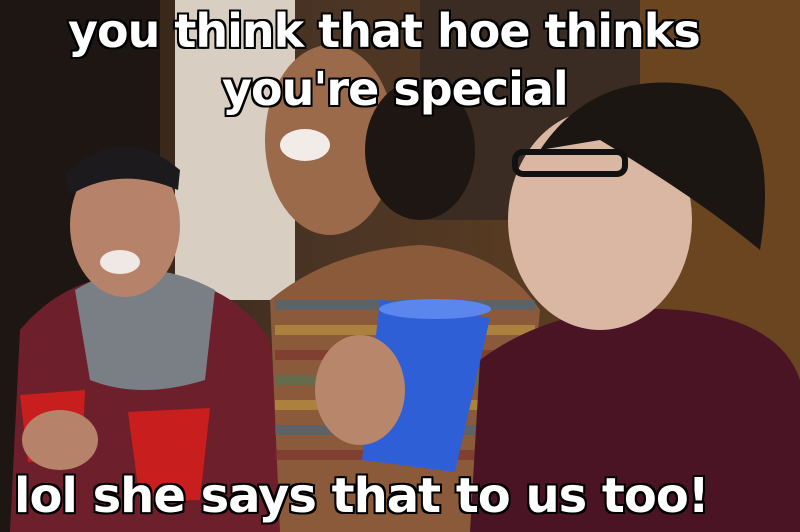 This screenshot has height=532, width=800. Describe the element at coordinates (120, 262) in the screenshot. I see `left-man-mouth` at that location.